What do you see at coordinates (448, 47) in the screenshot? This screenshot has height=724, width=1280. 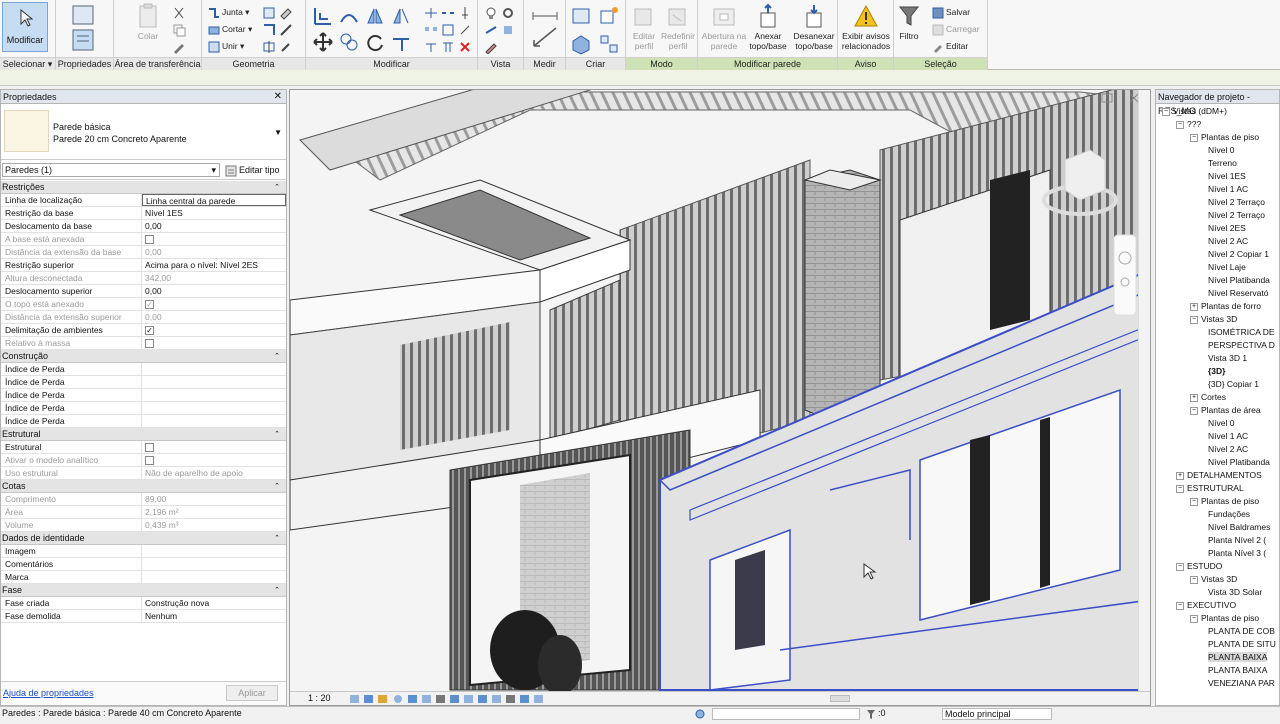 I see `trim-multiple-icon` at bounding box center [448, 47].